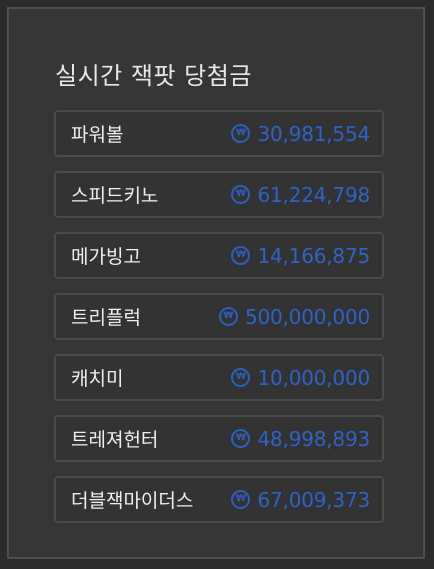 The image size is (434, 569). Describe the element at coordinates (115, 440) in the screenshot. I see `jackpot-name: 트레져헌터` at that location.